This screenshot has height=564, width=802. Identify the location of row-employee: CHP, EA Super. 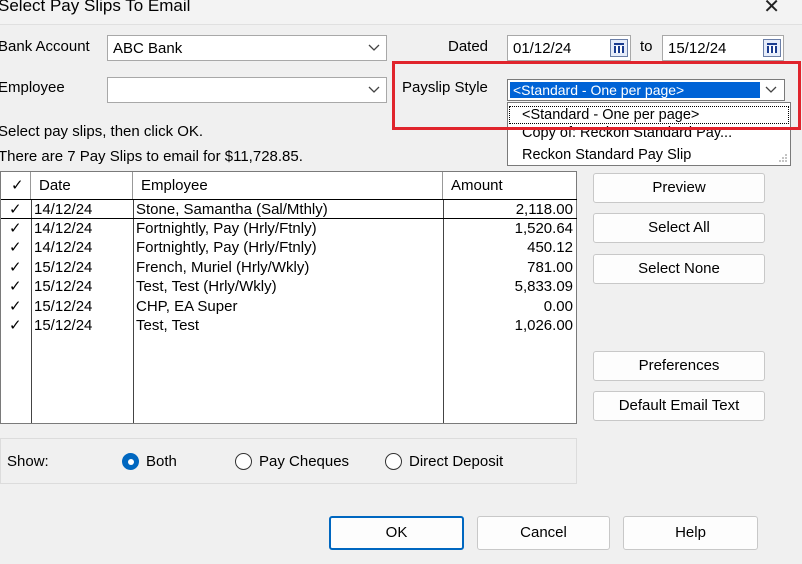
(187, 306).